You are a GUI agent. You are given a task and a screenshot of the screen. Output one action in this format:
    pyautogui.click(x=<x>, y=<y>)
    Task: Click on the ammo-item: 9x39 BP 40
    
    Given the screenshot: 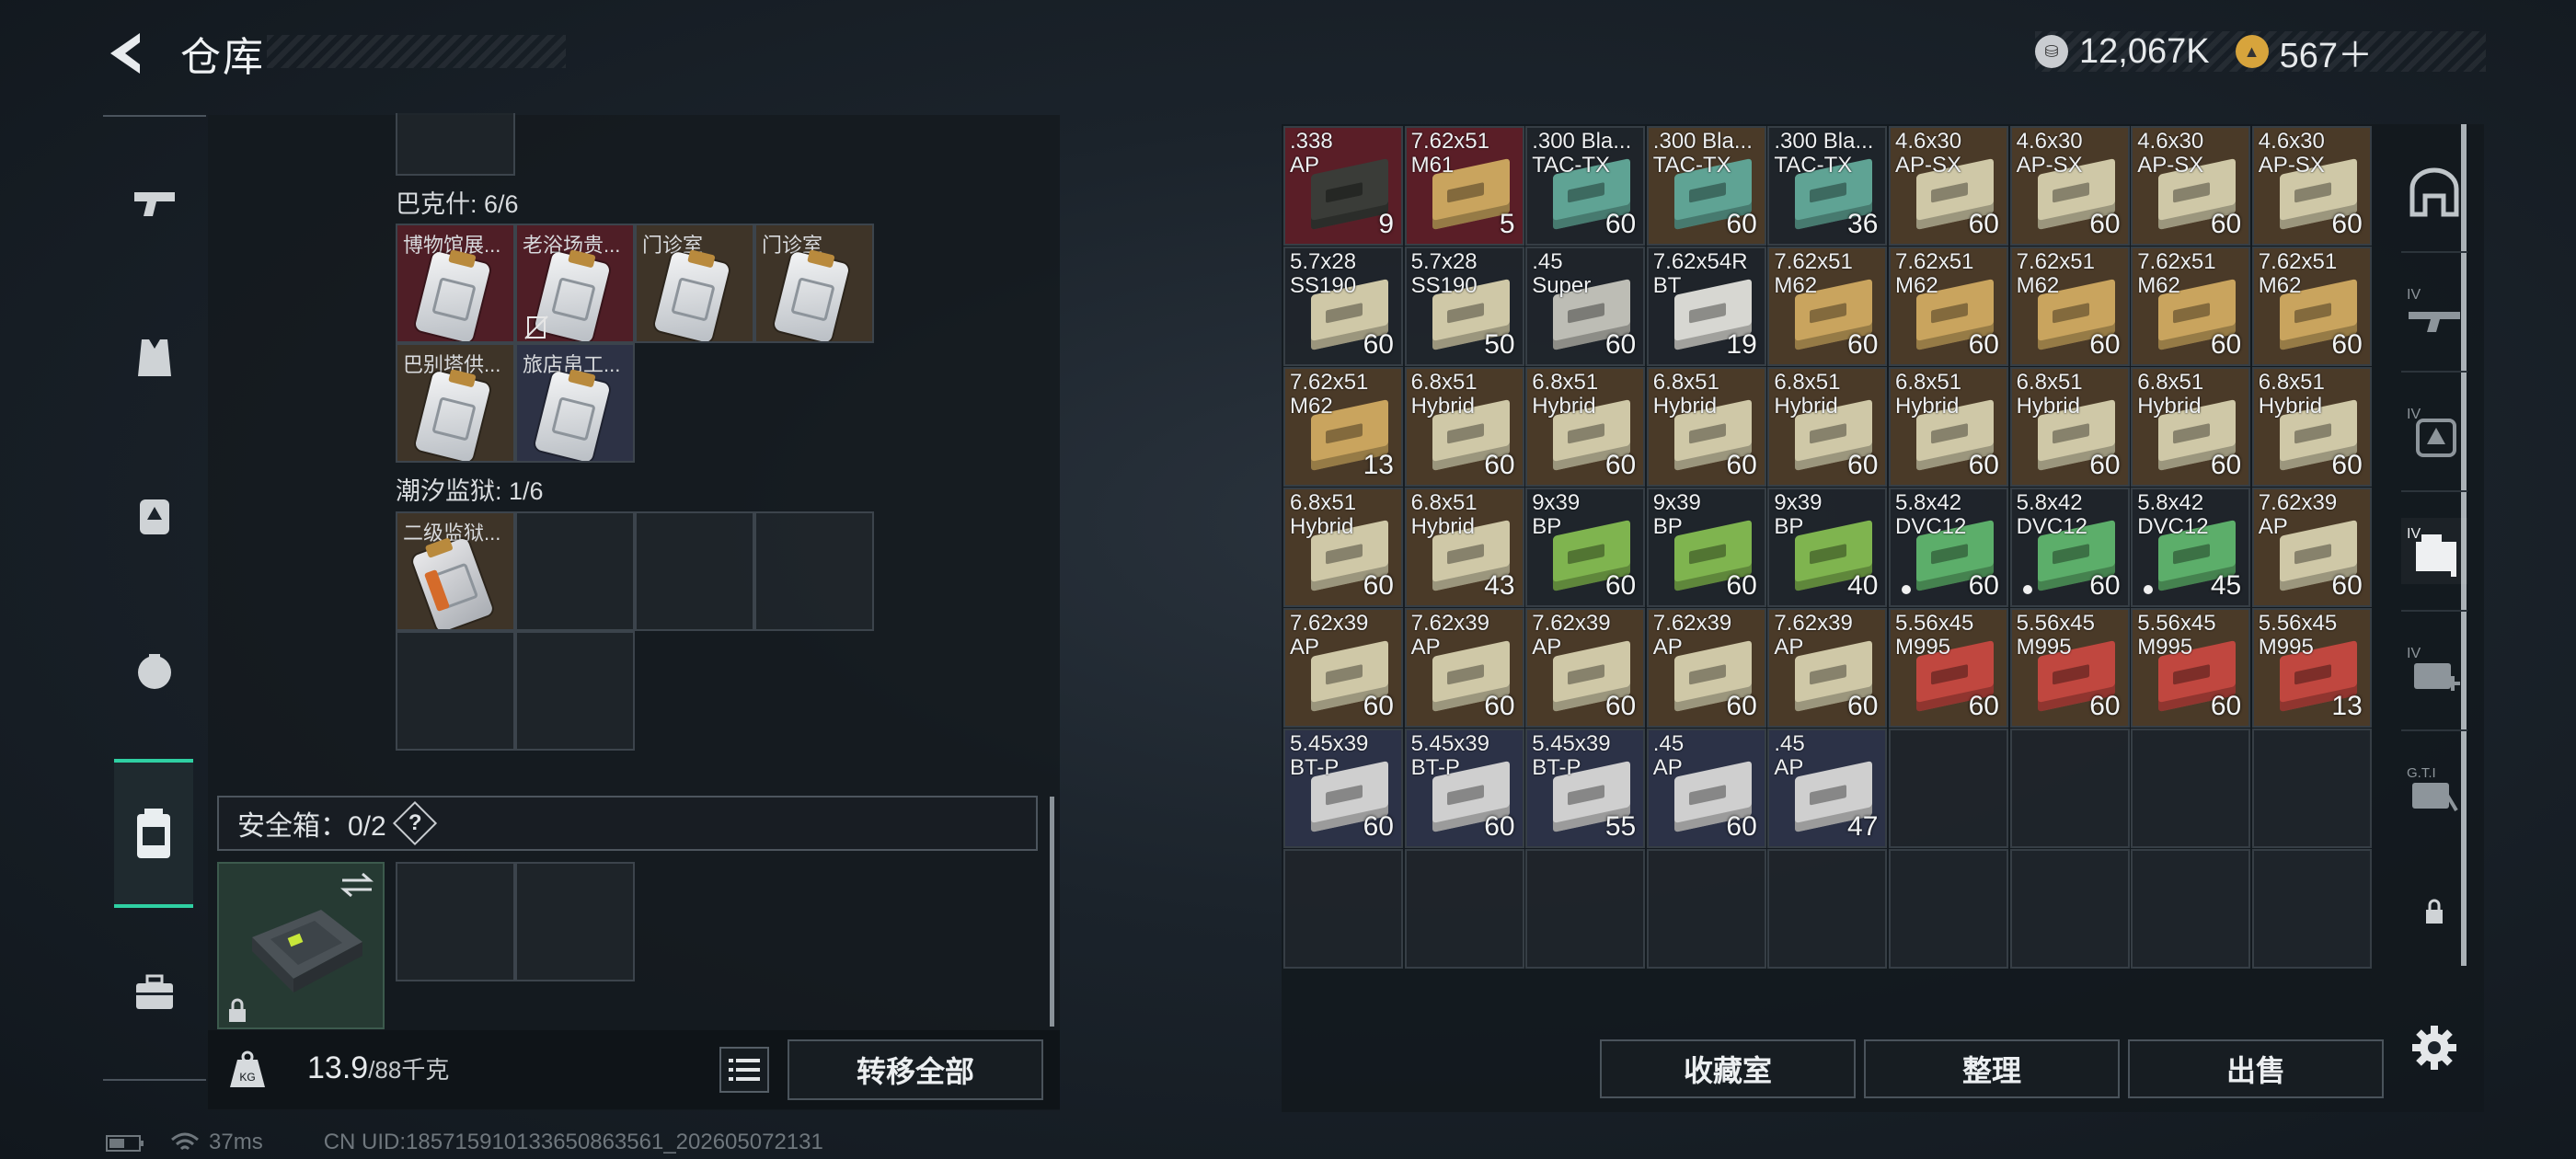 What is the action you would take?
    pyautogui.click(x=1827, y=547)
    